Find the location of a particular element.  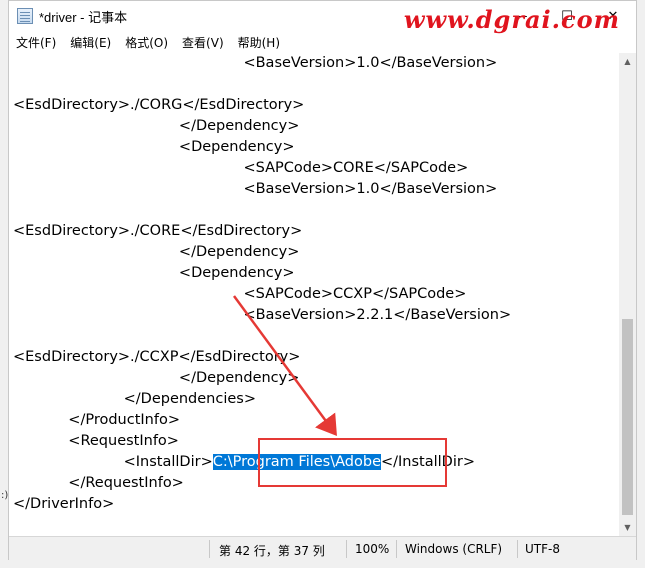

line-ending: Windows (CRLF) is located at coordinates (454, 549).